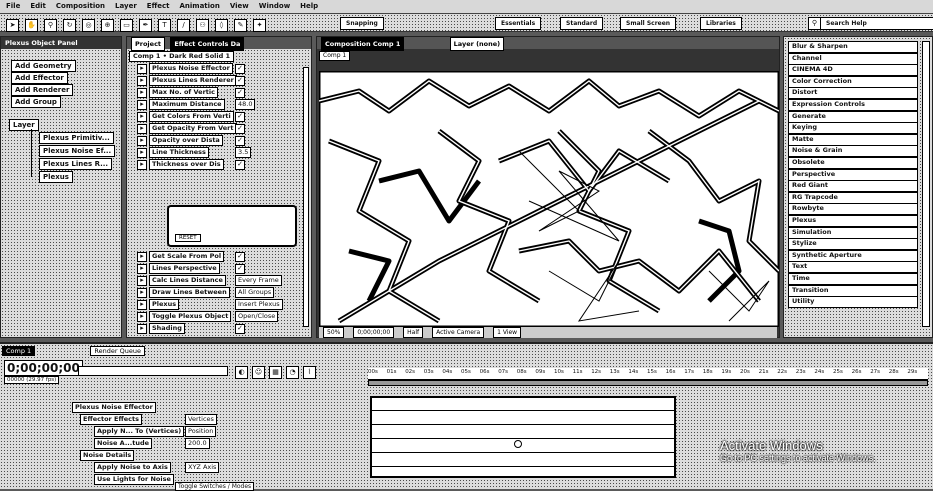 This screenshot has width=933, height=491. What do you see at coordinates (197, 443) in the screenshot?
I see `timeline-layer-value: 200.0` at bounding box center [197, 443].